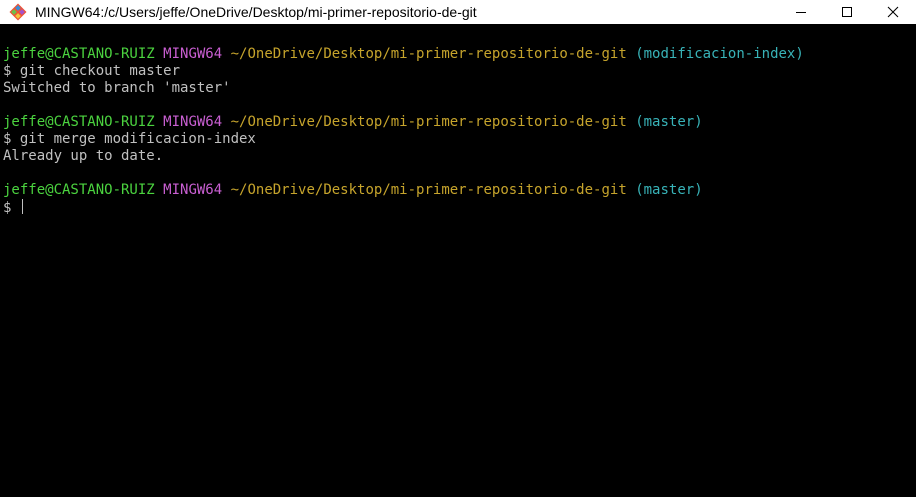  Describe the element at coordinates (83, 156) in the screenshot. I see `command-output: Already up to date.` at that location.